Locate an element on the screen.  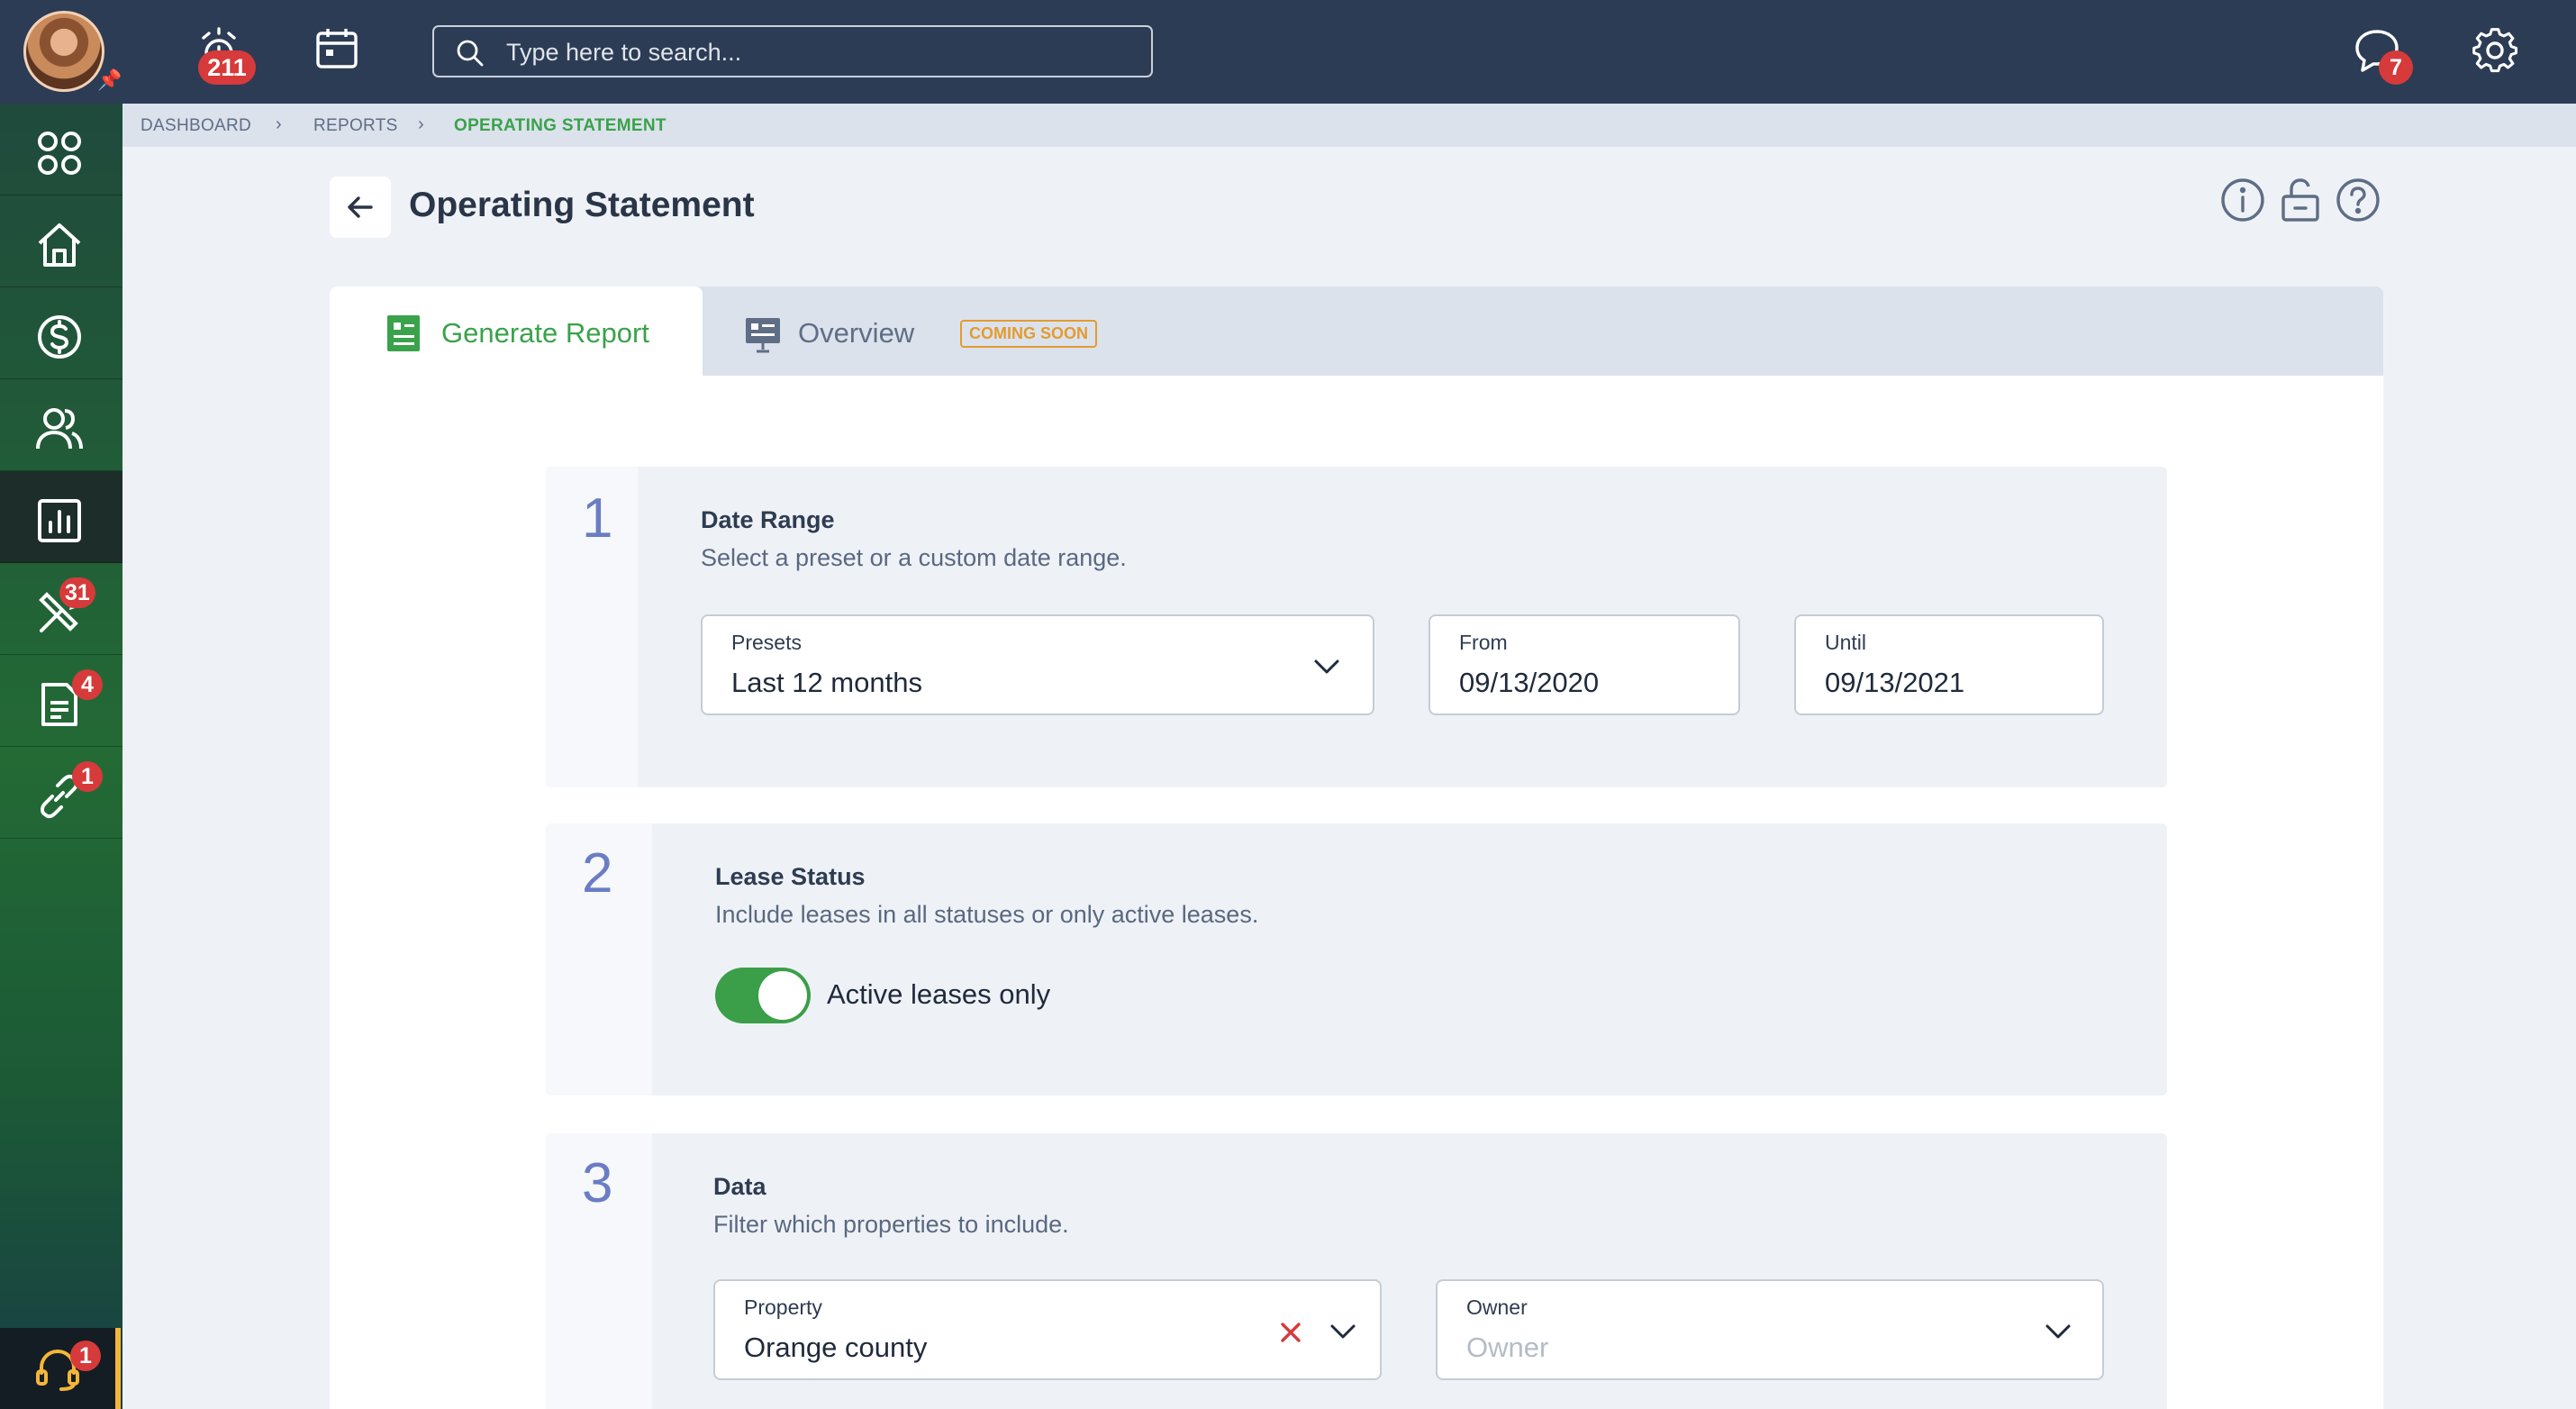
support-button: 1 is located at coordinates (60, 1368).